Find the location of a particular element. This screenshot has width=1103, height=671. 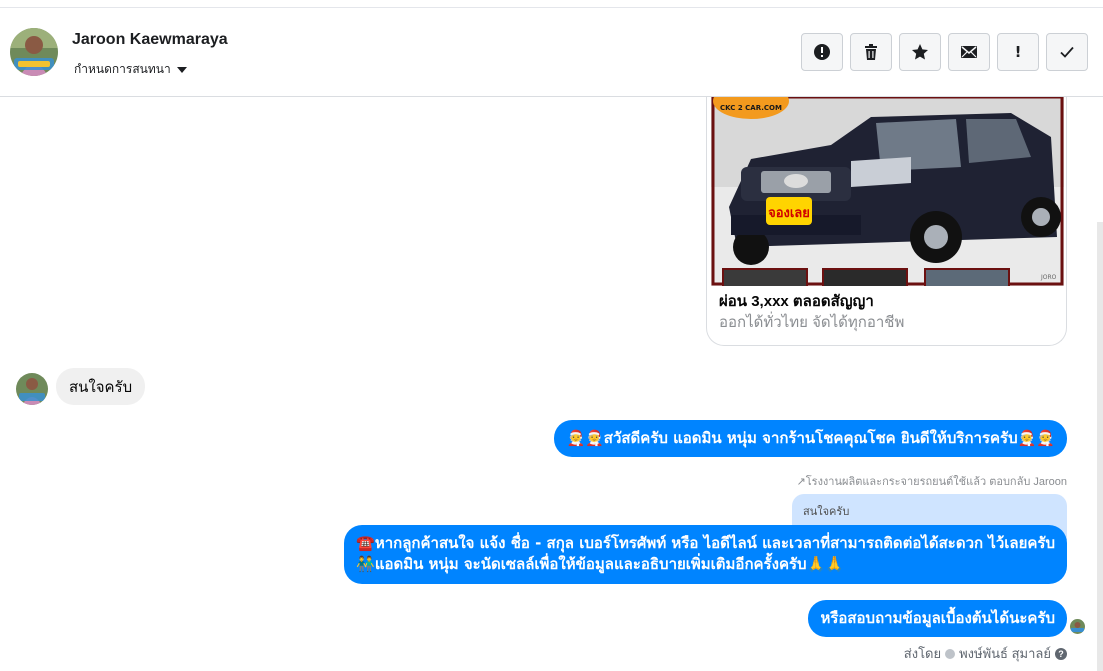

mark-unread-button is located at coordinates (969, 52).